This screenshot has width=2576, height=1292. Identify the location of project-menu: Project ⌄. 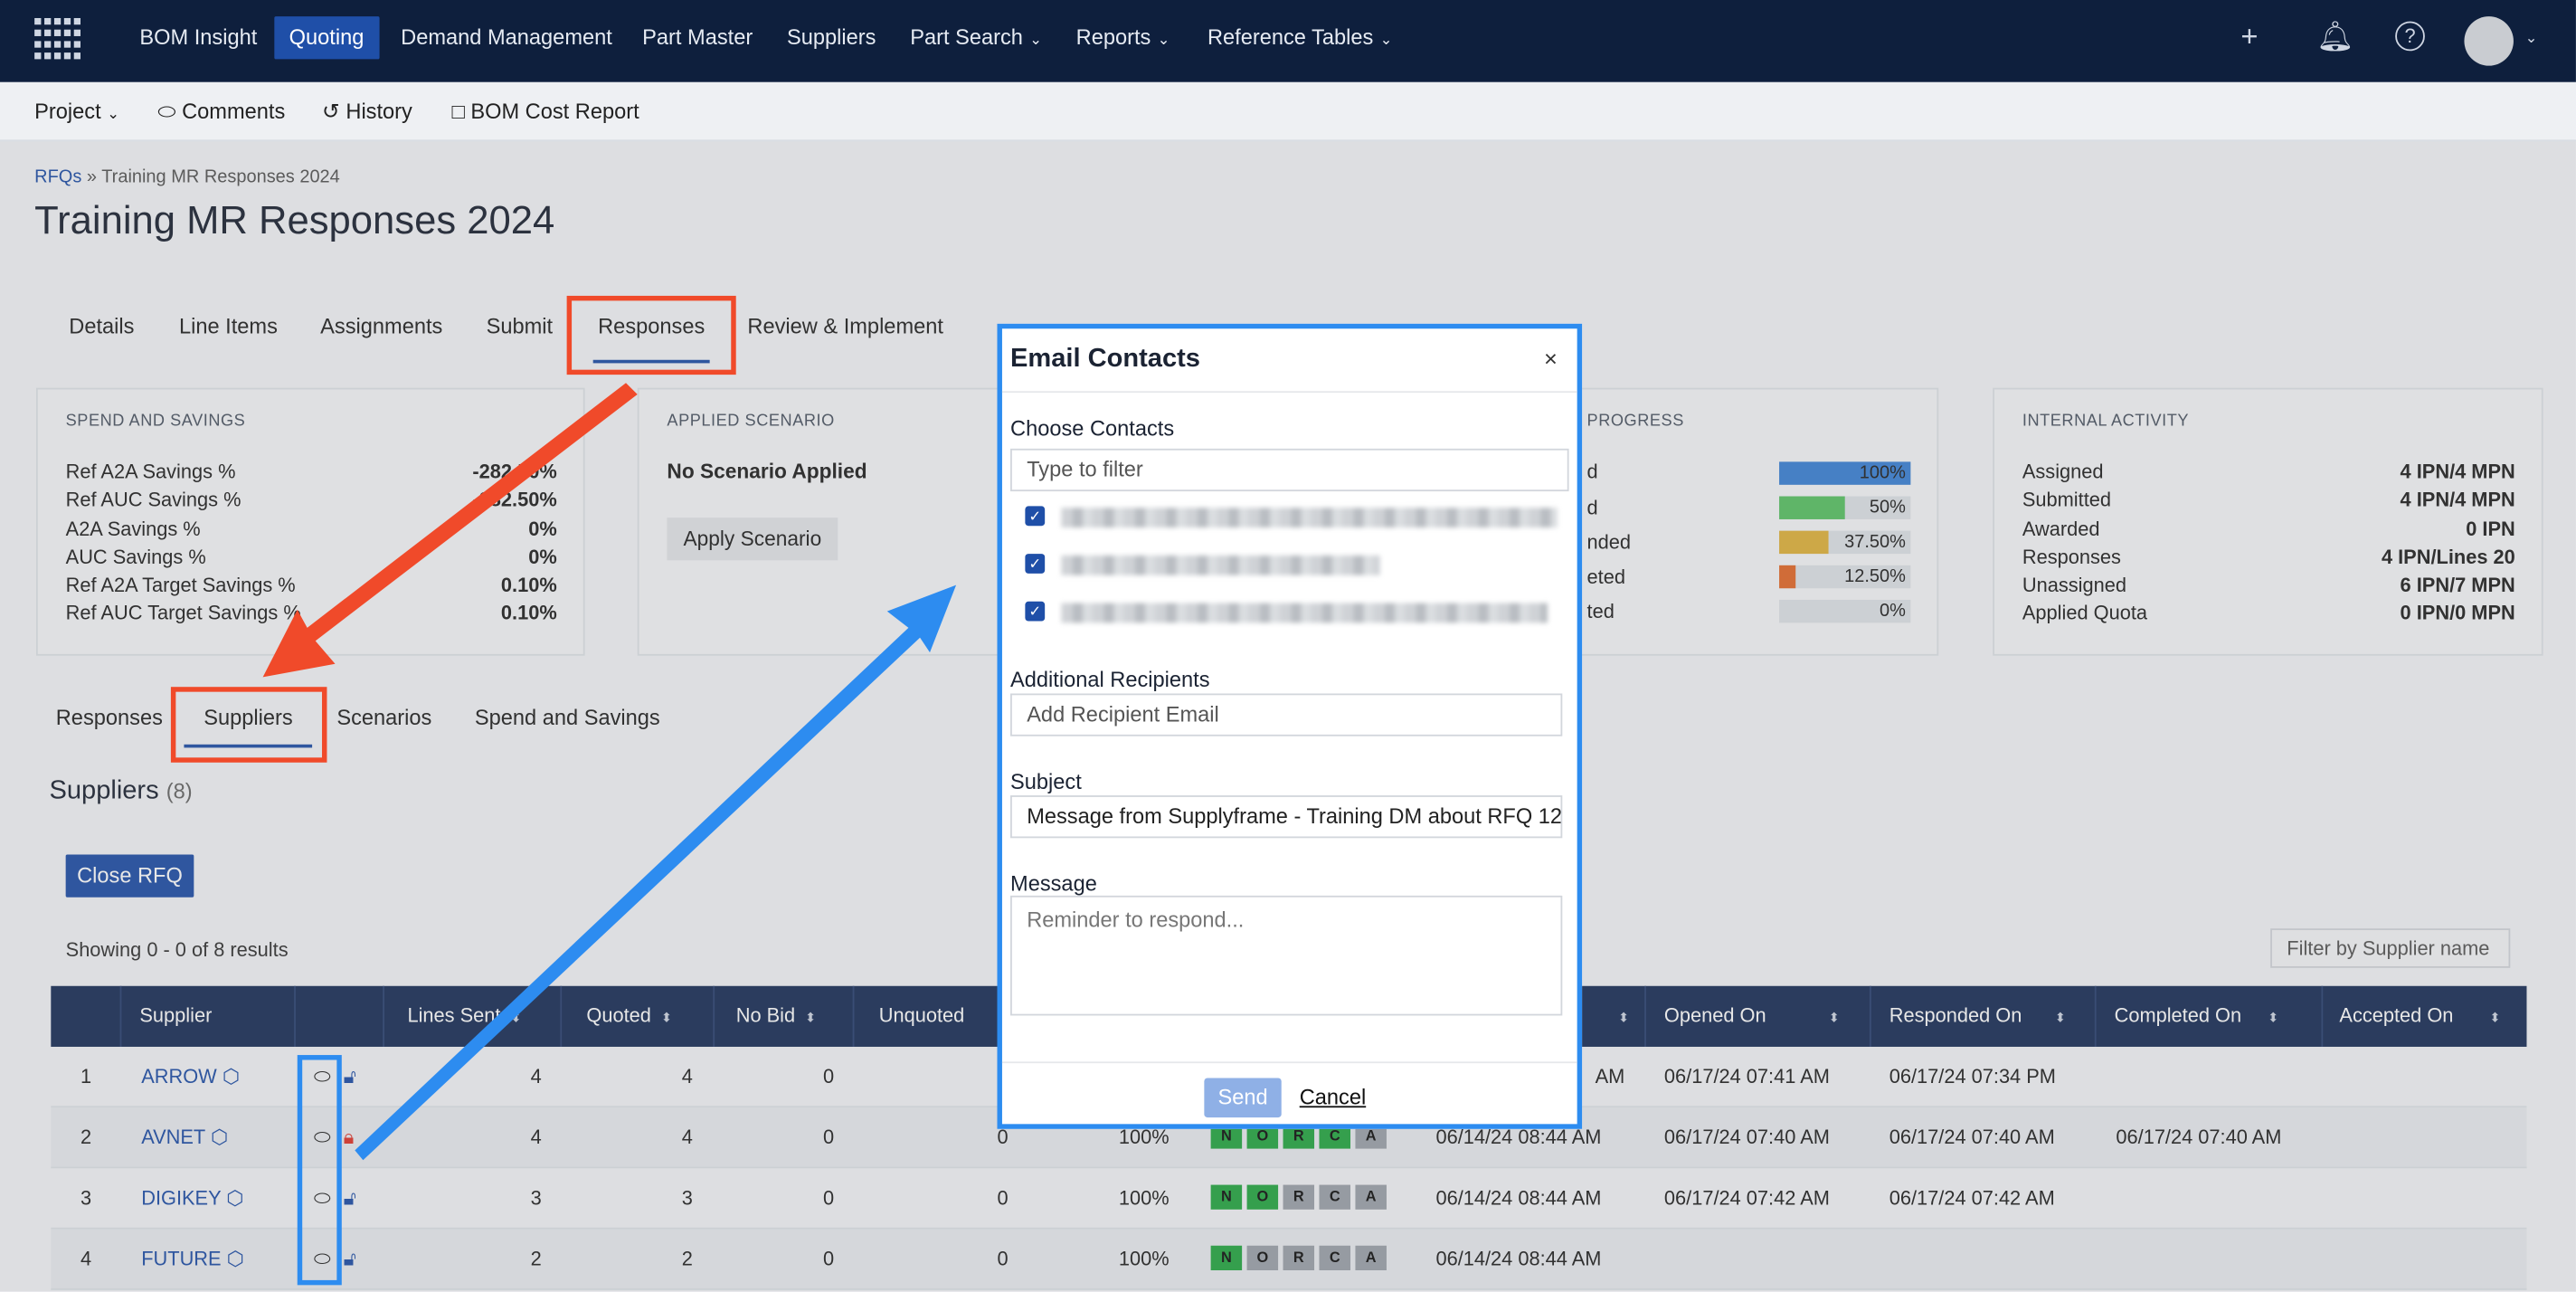
(76, 111).